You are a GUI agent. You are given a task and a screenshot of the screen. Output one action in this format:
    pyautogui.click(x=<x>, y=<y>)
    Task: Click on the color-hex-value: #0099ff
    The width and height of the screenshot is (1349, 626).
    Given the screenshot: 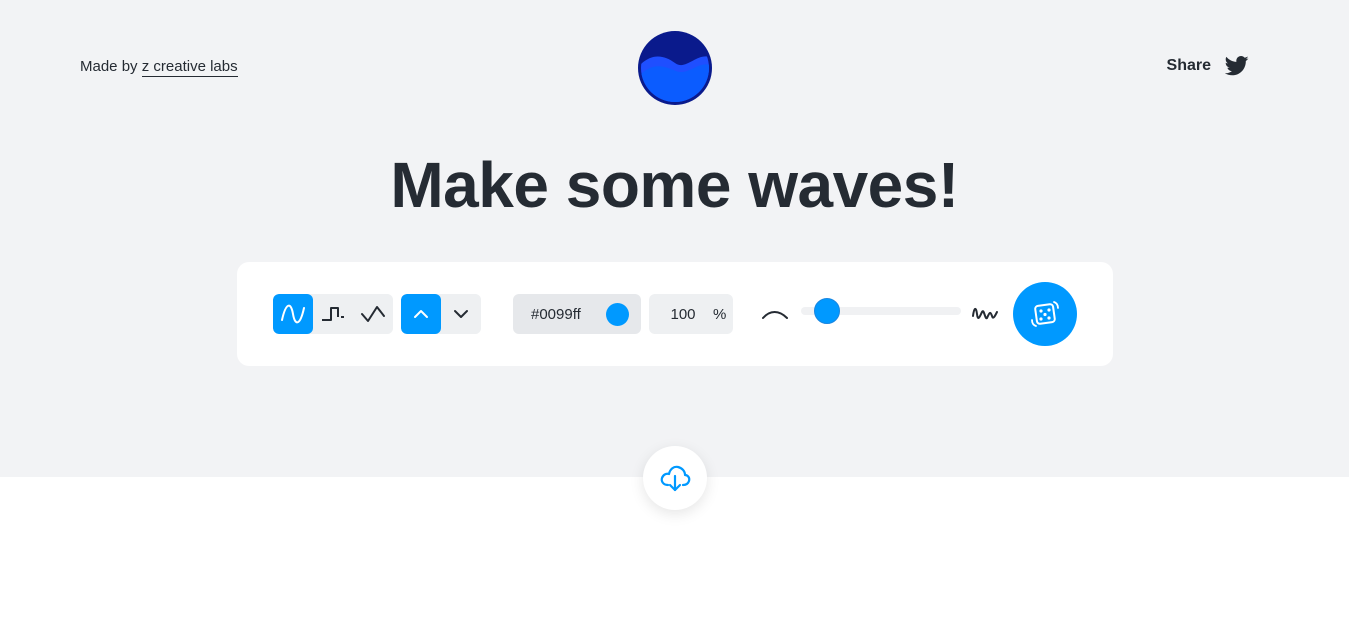 What is the action you would take?
    pyautogui.click(x=556, y=314)
    